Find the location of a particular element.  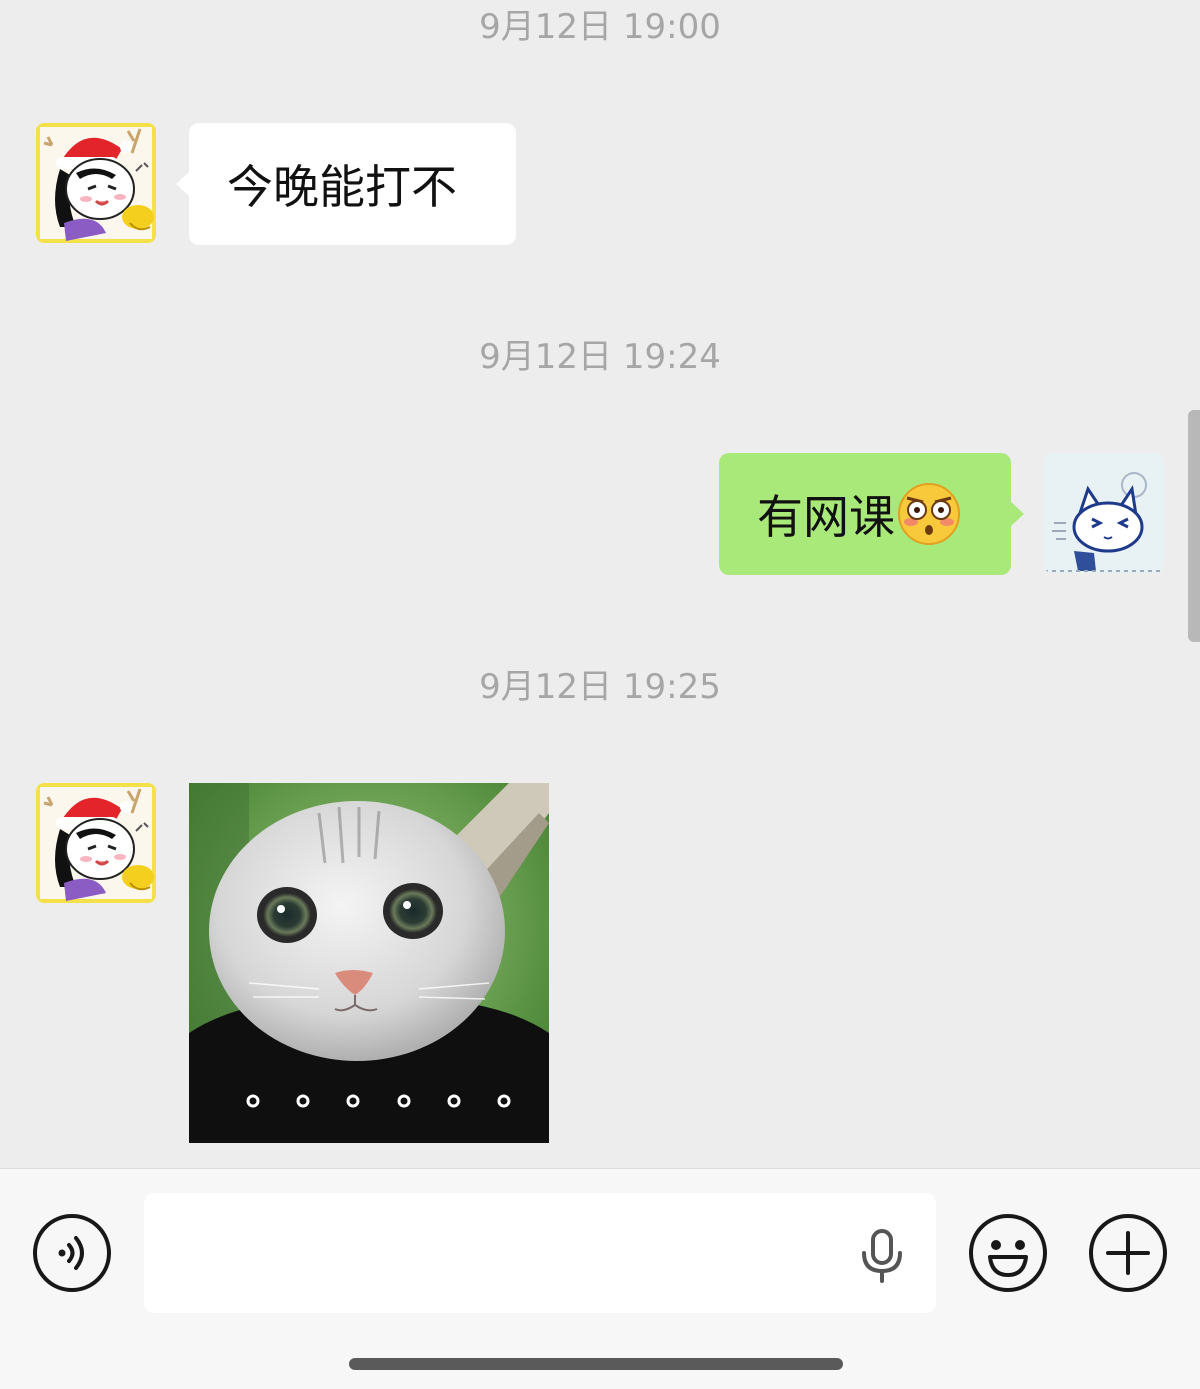

chat-scrollbar is located at coordinates (1194, 526).